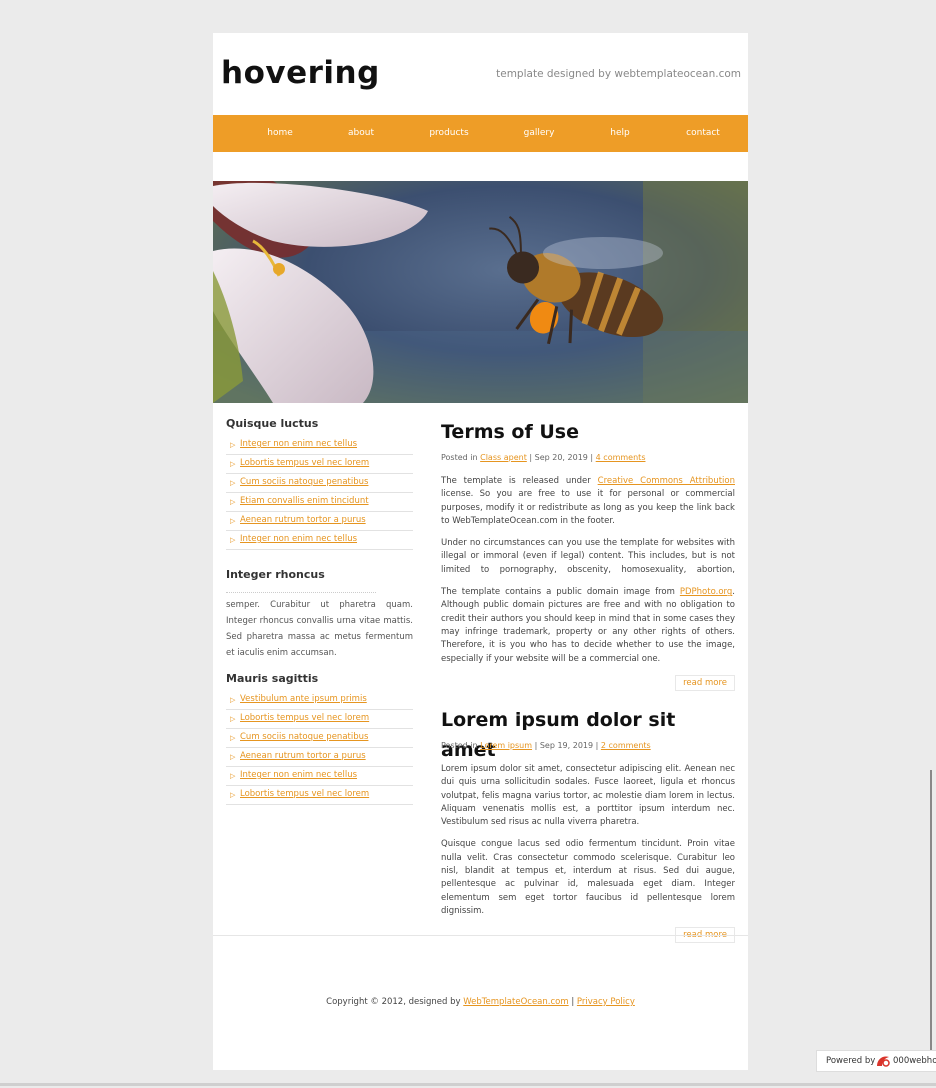 The height and width of the screenshot is (1088, 936). Describe the element at coordinates (588, 432) in the screenshot. I see `post-title: Terms of Use` at that location.